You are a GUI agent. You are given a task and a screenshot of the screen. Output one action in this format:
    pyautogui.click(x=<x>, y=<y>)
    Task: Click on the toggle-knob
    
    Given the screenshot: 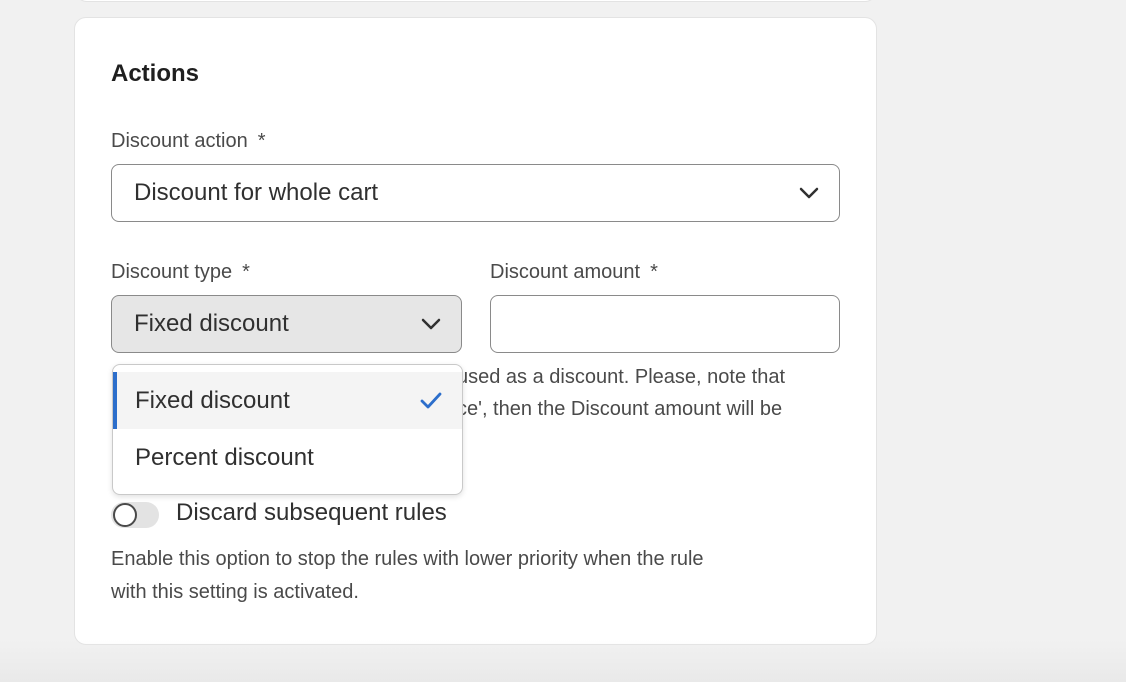 What is the action you would take?
    pyautogui.click(x=125, y=515)
    